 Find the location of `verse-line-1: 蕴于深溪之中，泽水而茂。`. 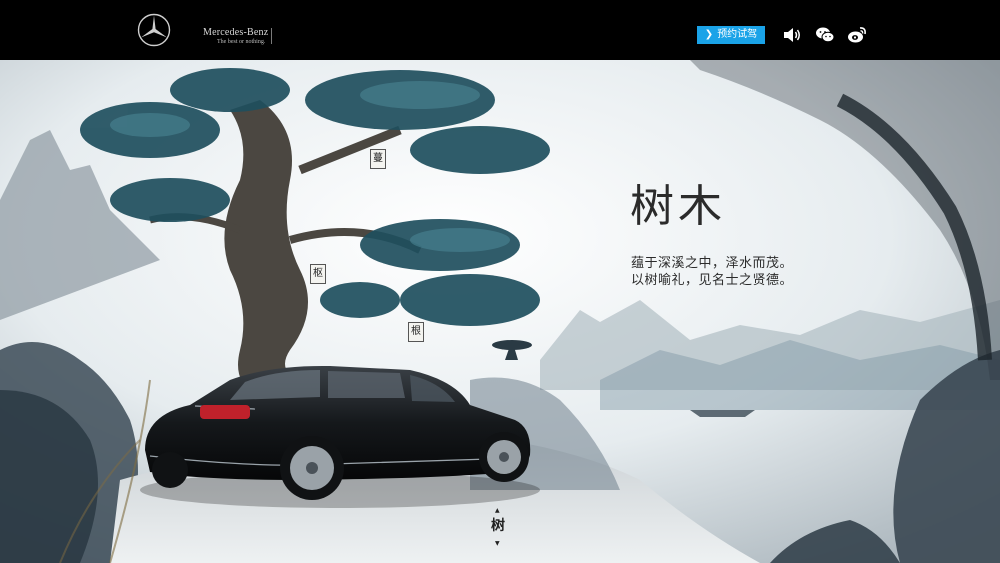

verse-line-1: 蕴于深溪之中，泽水而茂。 is located at coordinates (712, 263).